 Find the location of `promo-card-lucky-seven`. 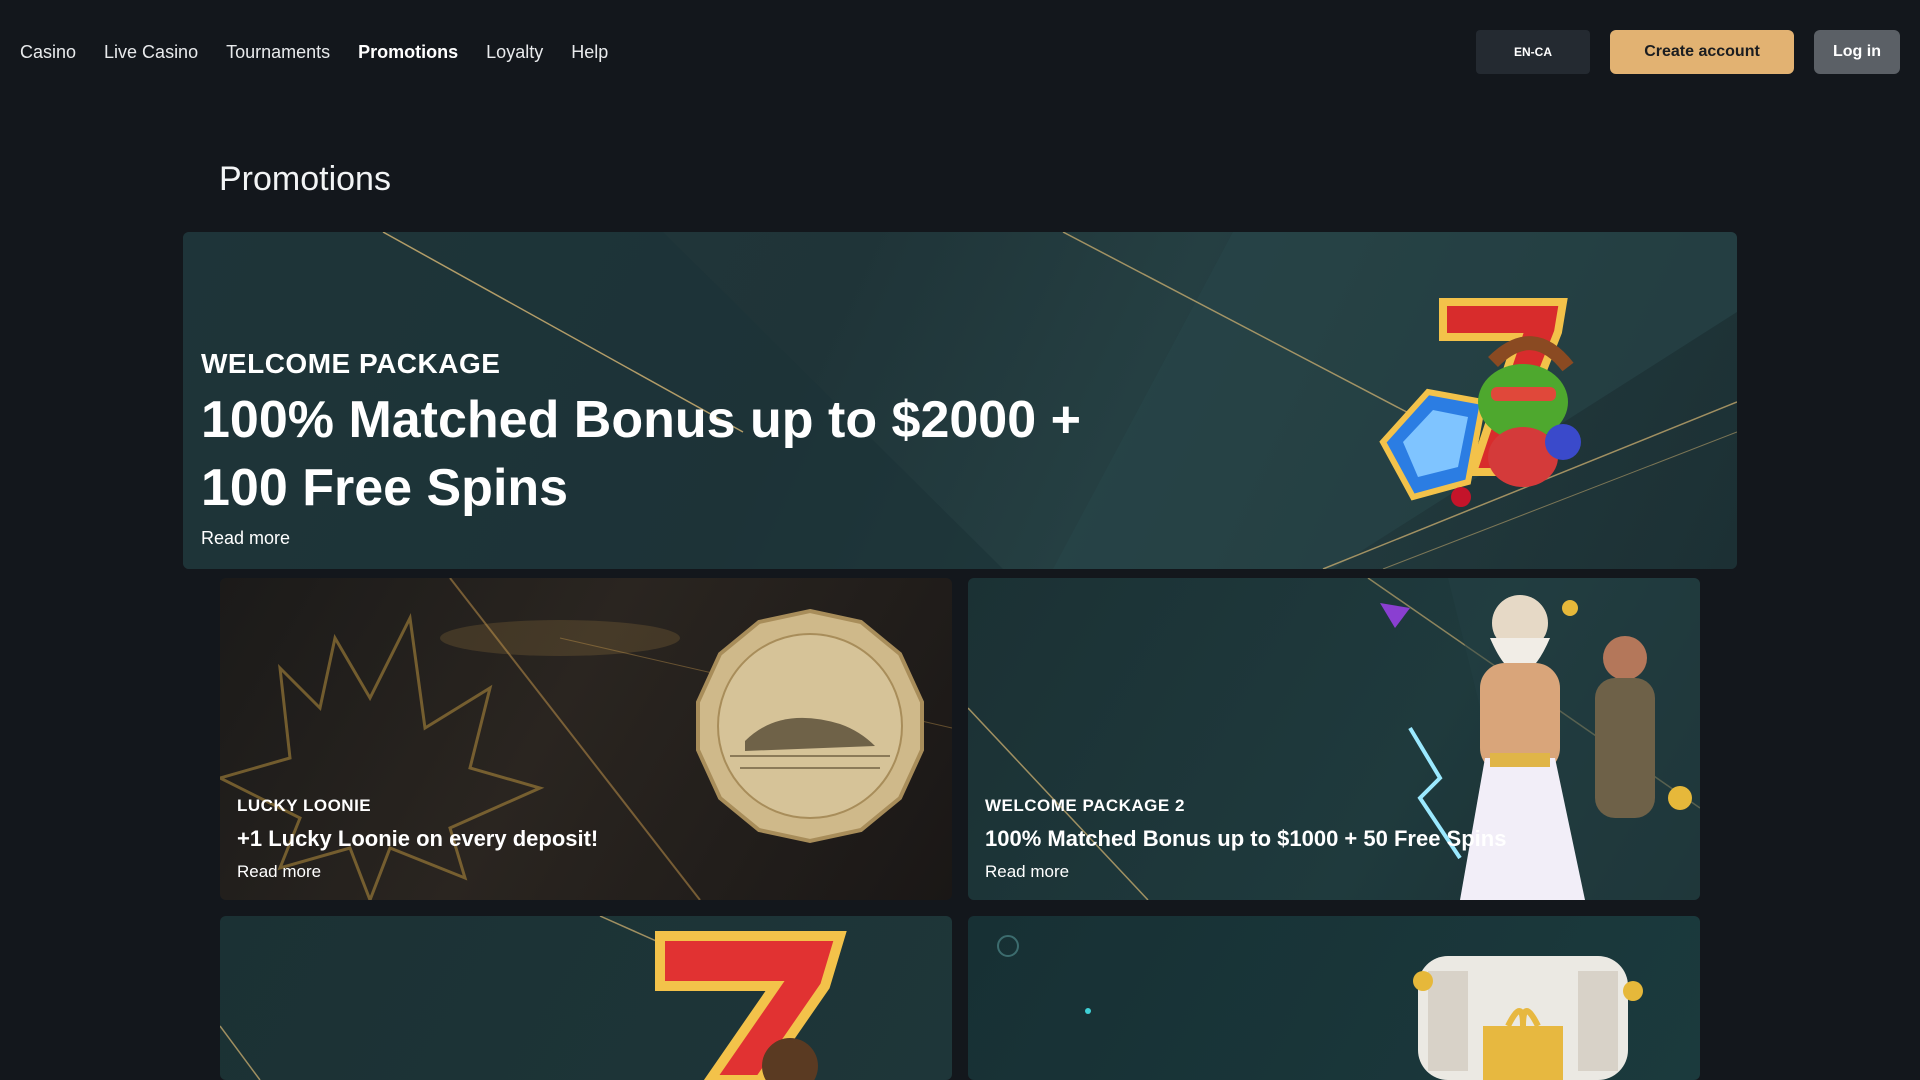

promo-card-lucky-seven is located at coordinates (586, 998).